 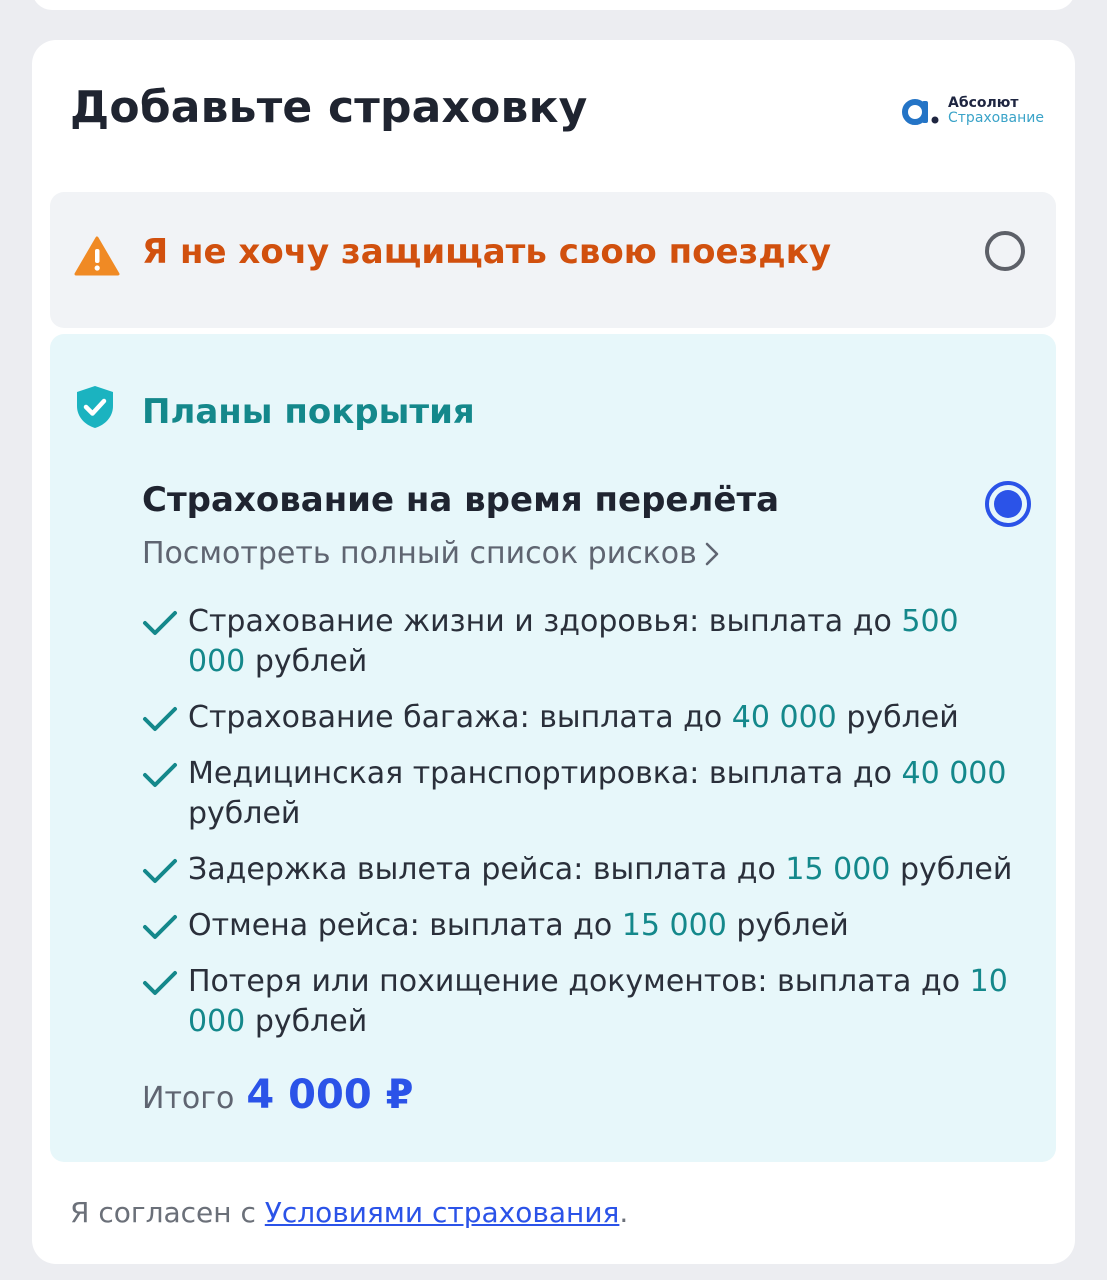 I want to click on radio-dot, so click(x=1008, y=504).